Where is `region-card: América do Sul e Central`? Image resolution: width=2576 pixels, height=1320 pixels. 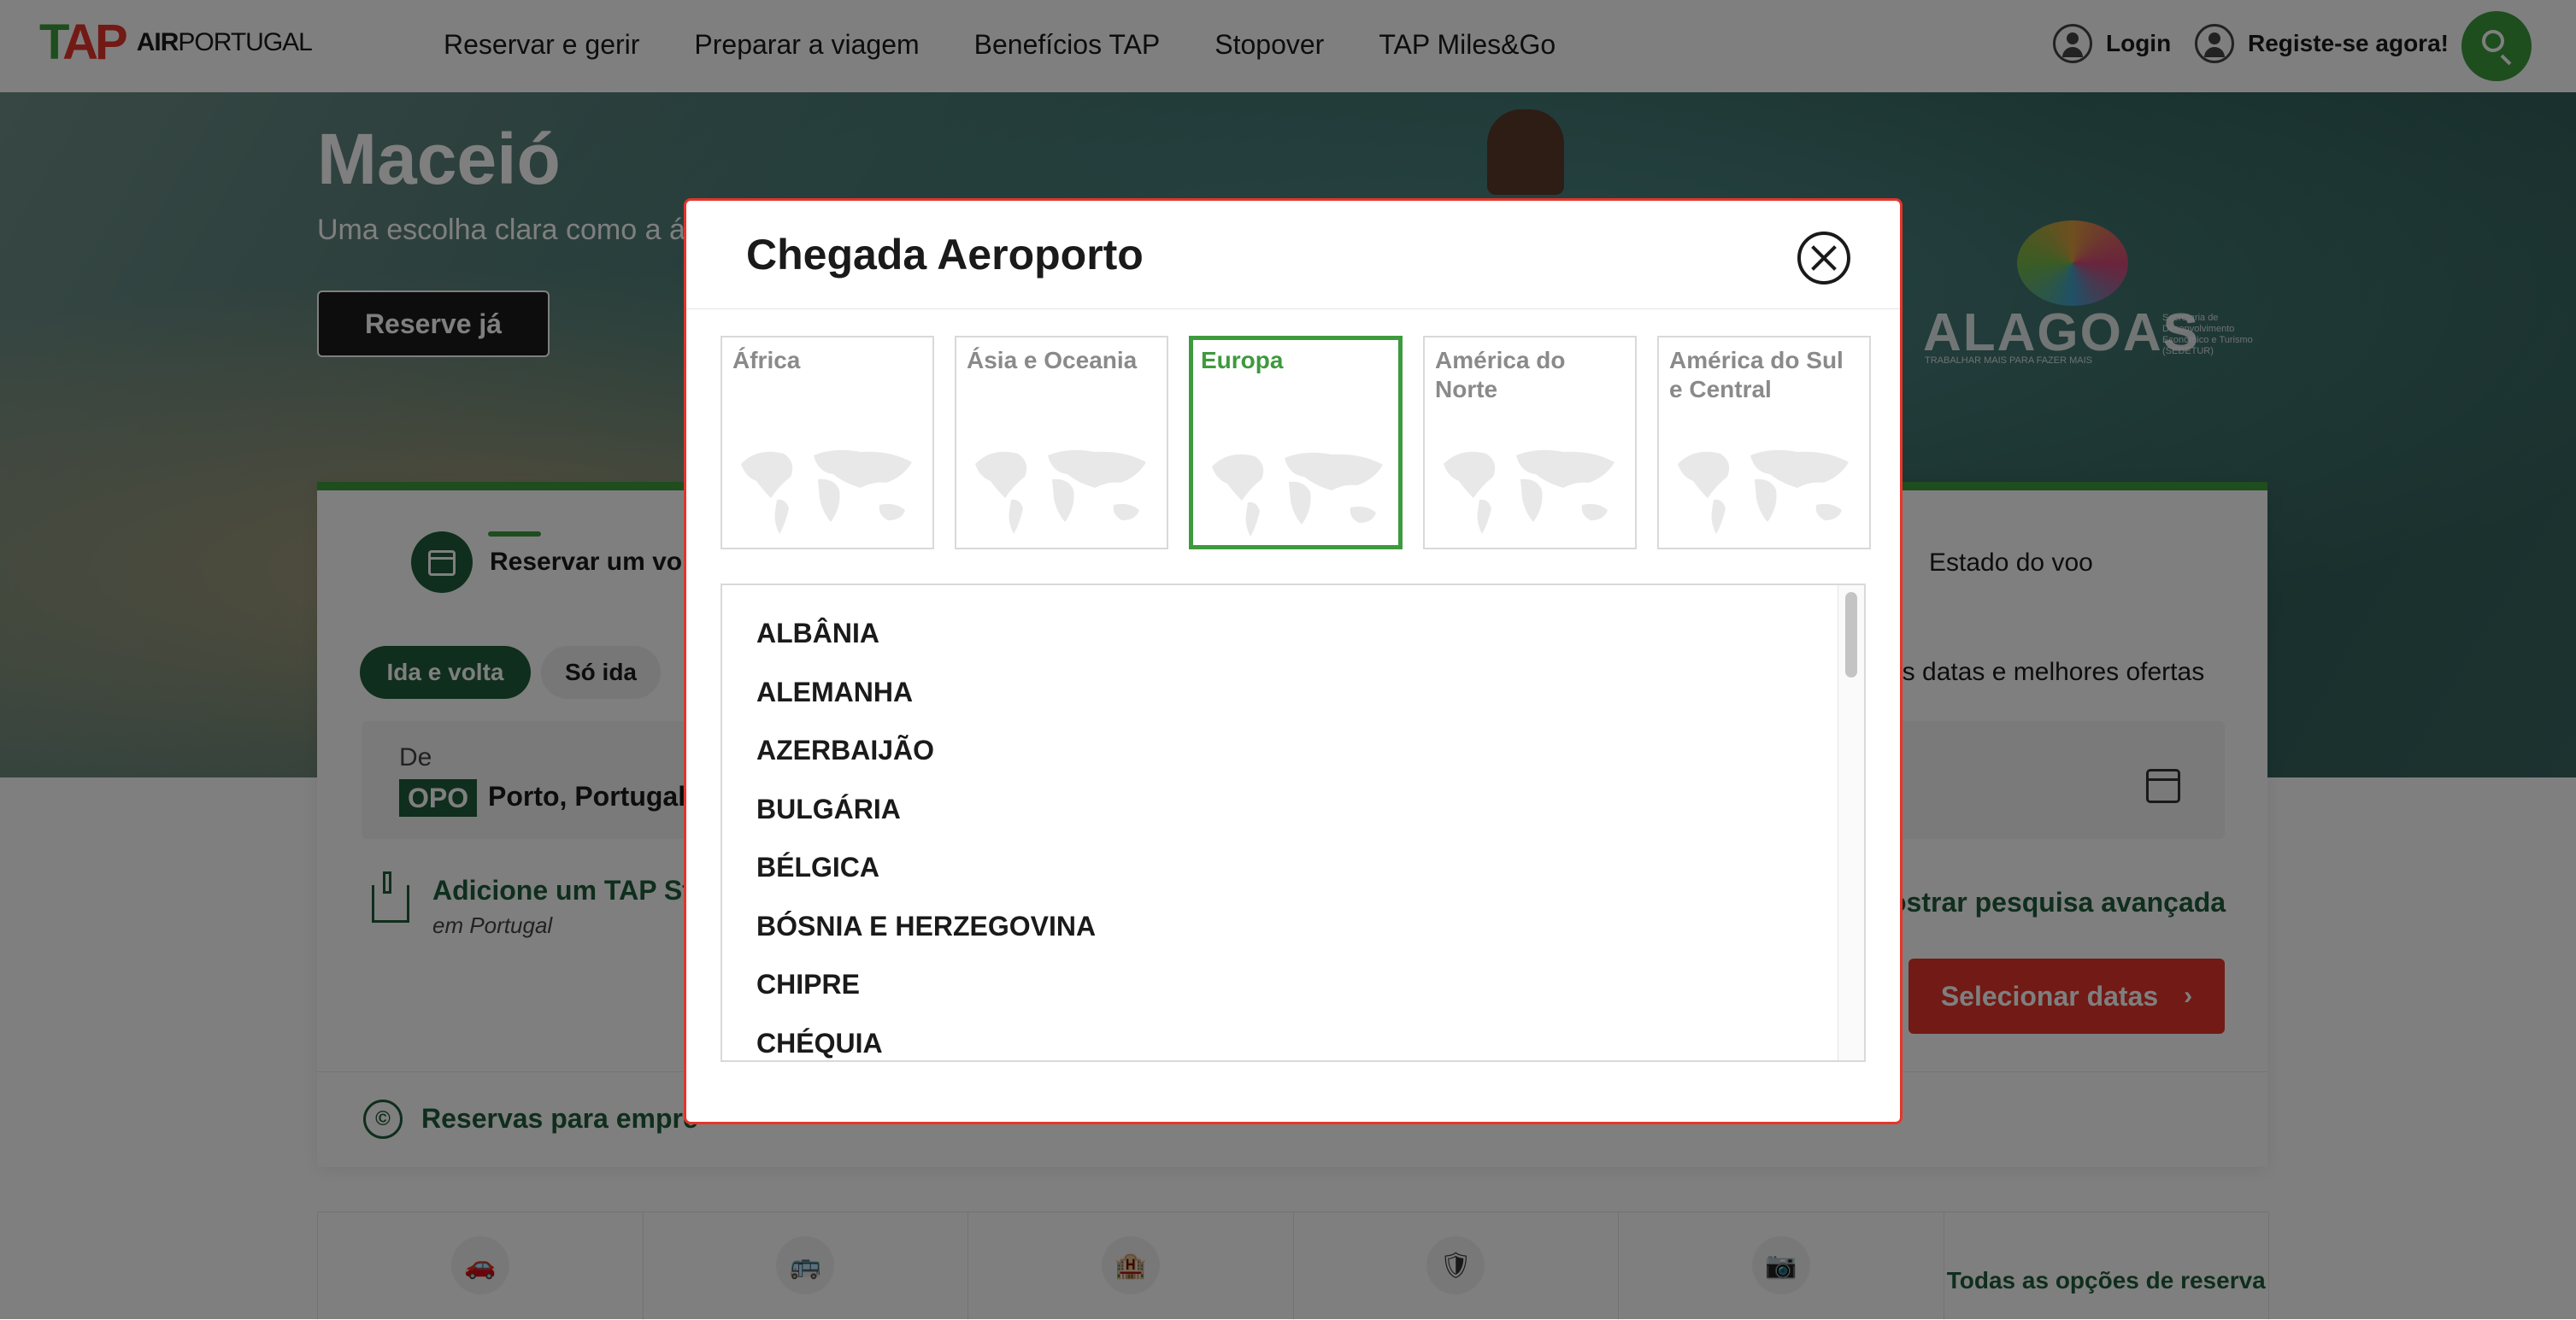 region-card: América do Sul e Central is located at coordinates (1764, 442).